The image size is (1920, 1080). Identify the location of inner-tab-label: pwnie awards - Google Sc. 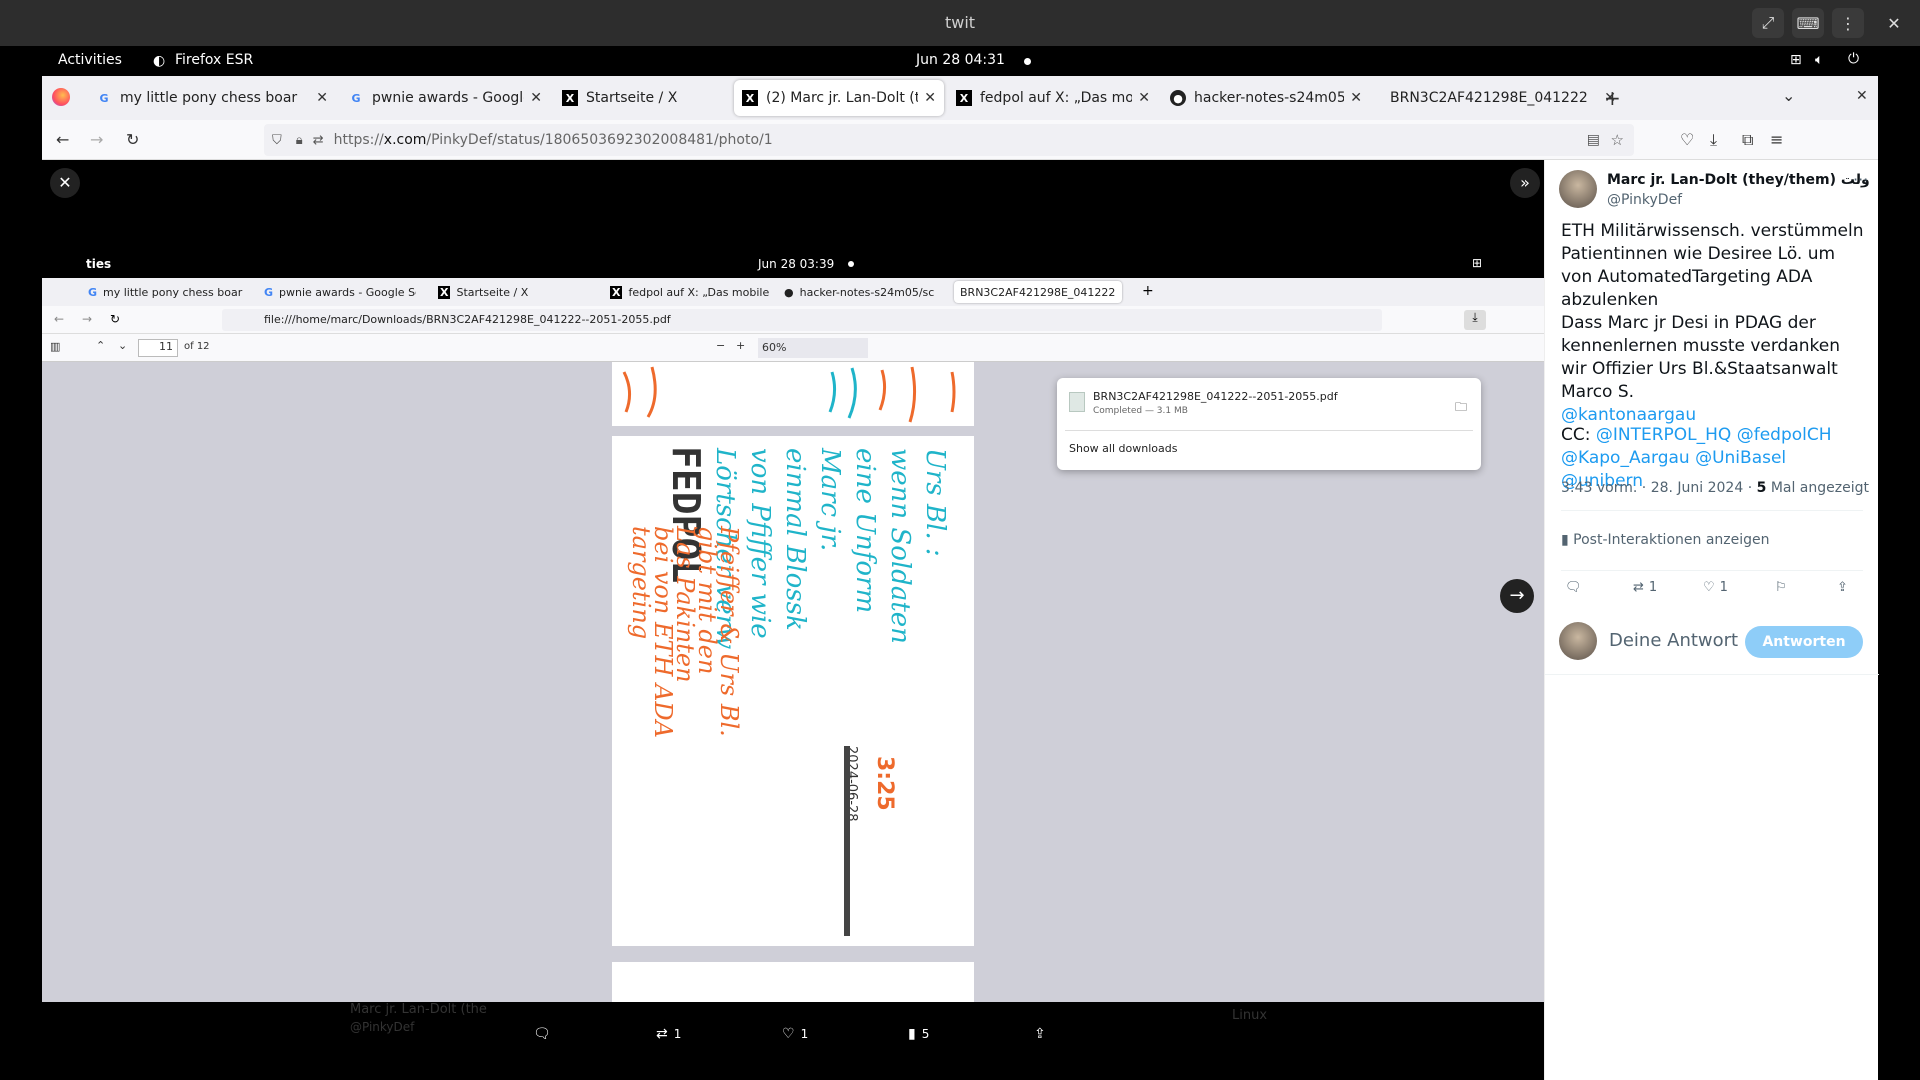
(347, 292).